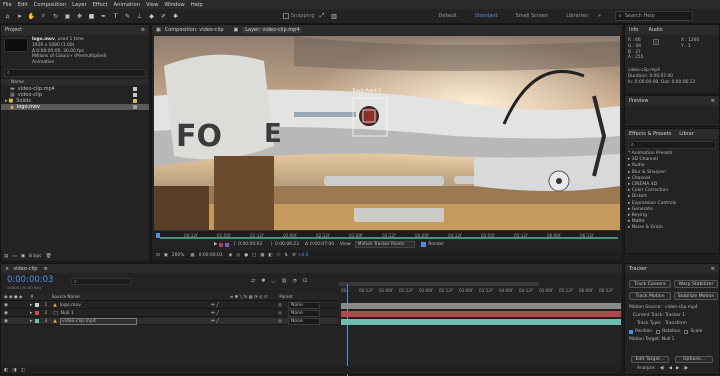  I want to click on shape-tool-icon: ■, so click(91, 16).